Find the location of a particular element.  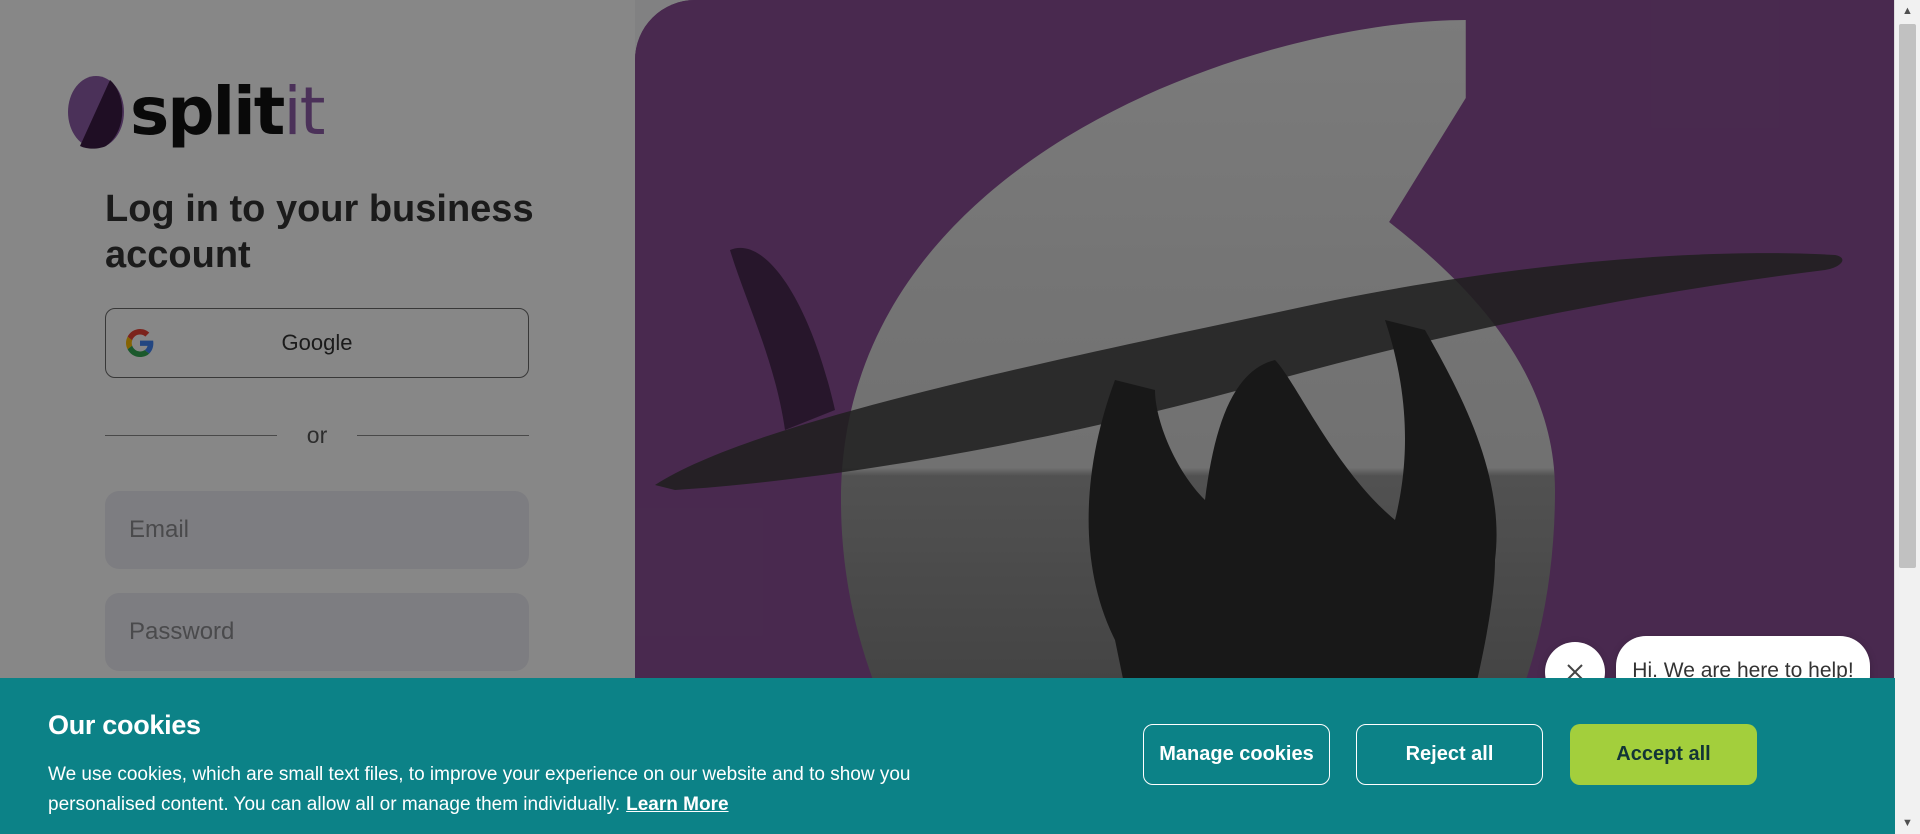

cookie-title: Our cookies is located at coordinates (124, 725).